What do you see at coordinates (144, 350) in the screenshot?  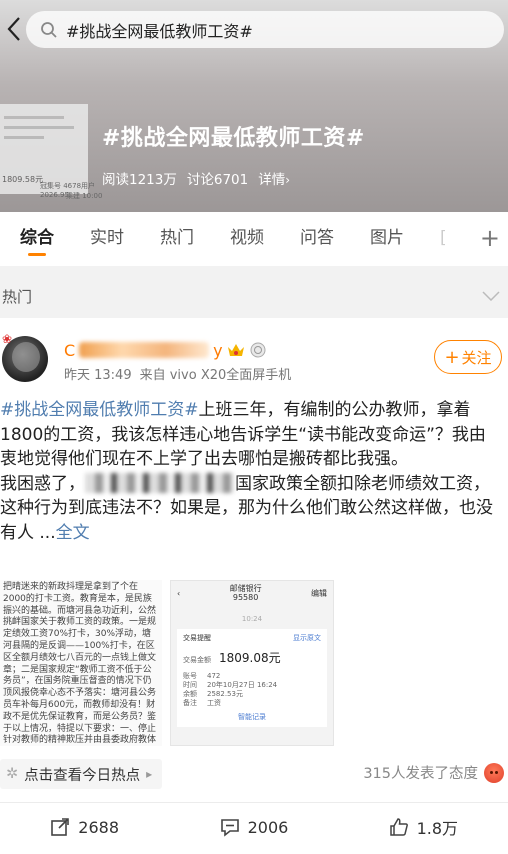 I see `blurred-name` at bounding box center [144, 350].